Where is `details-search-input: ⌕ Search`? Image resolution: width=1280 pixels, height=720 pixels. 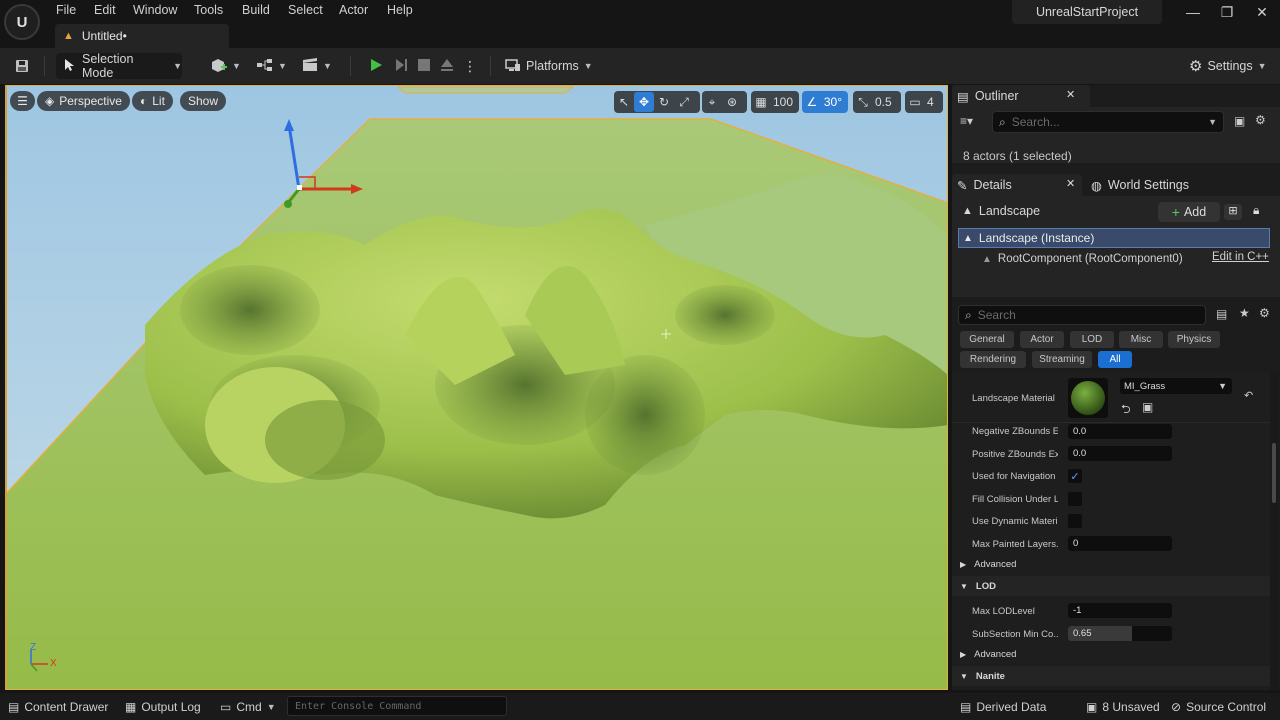
details-search-input: ⌕ Search is located at coordinates (1082, 315).